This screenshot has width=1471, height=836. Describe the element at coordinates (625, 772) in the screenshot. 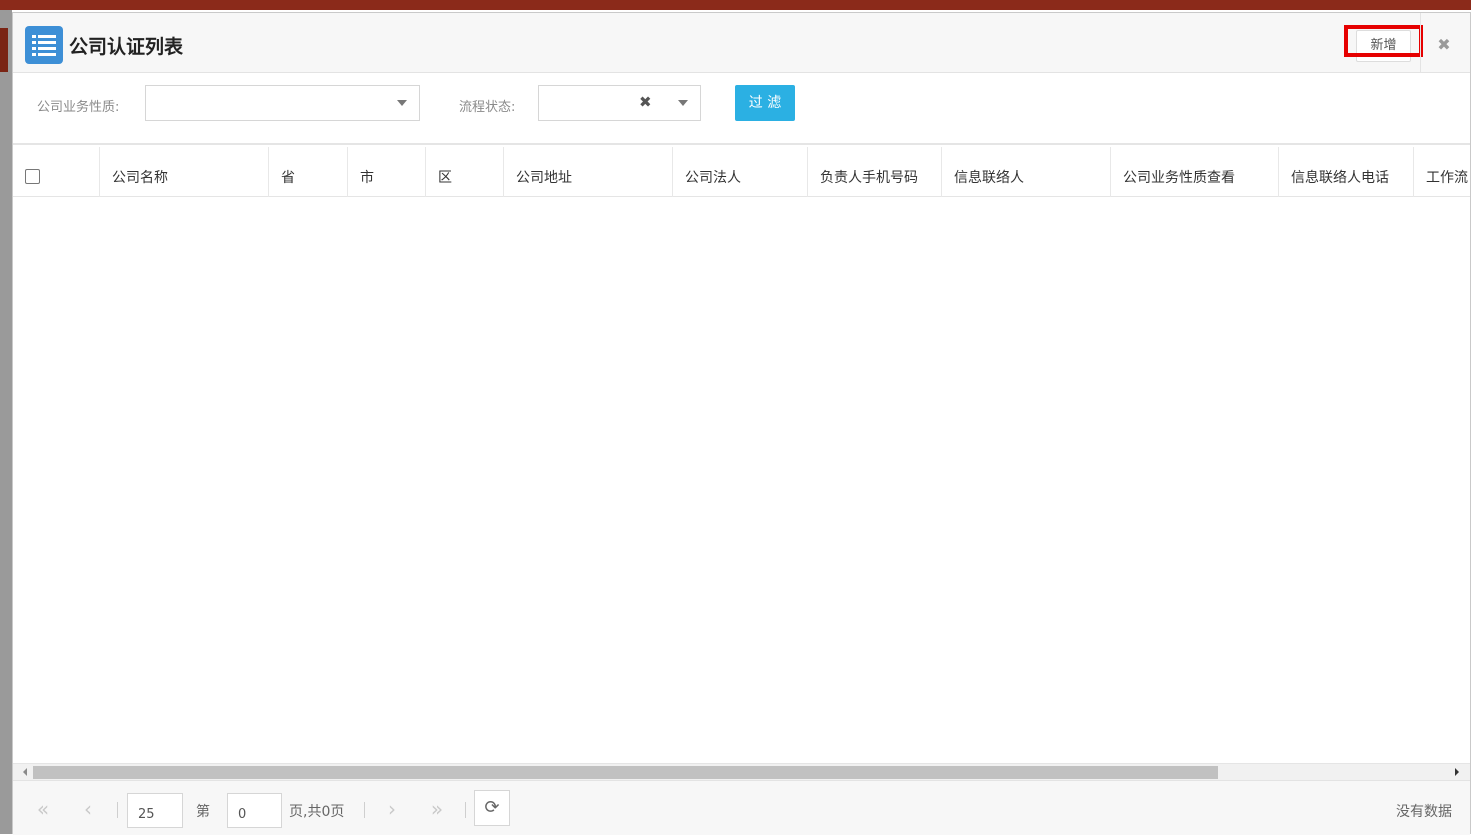

I see `scrollbar-thumb` at that location.